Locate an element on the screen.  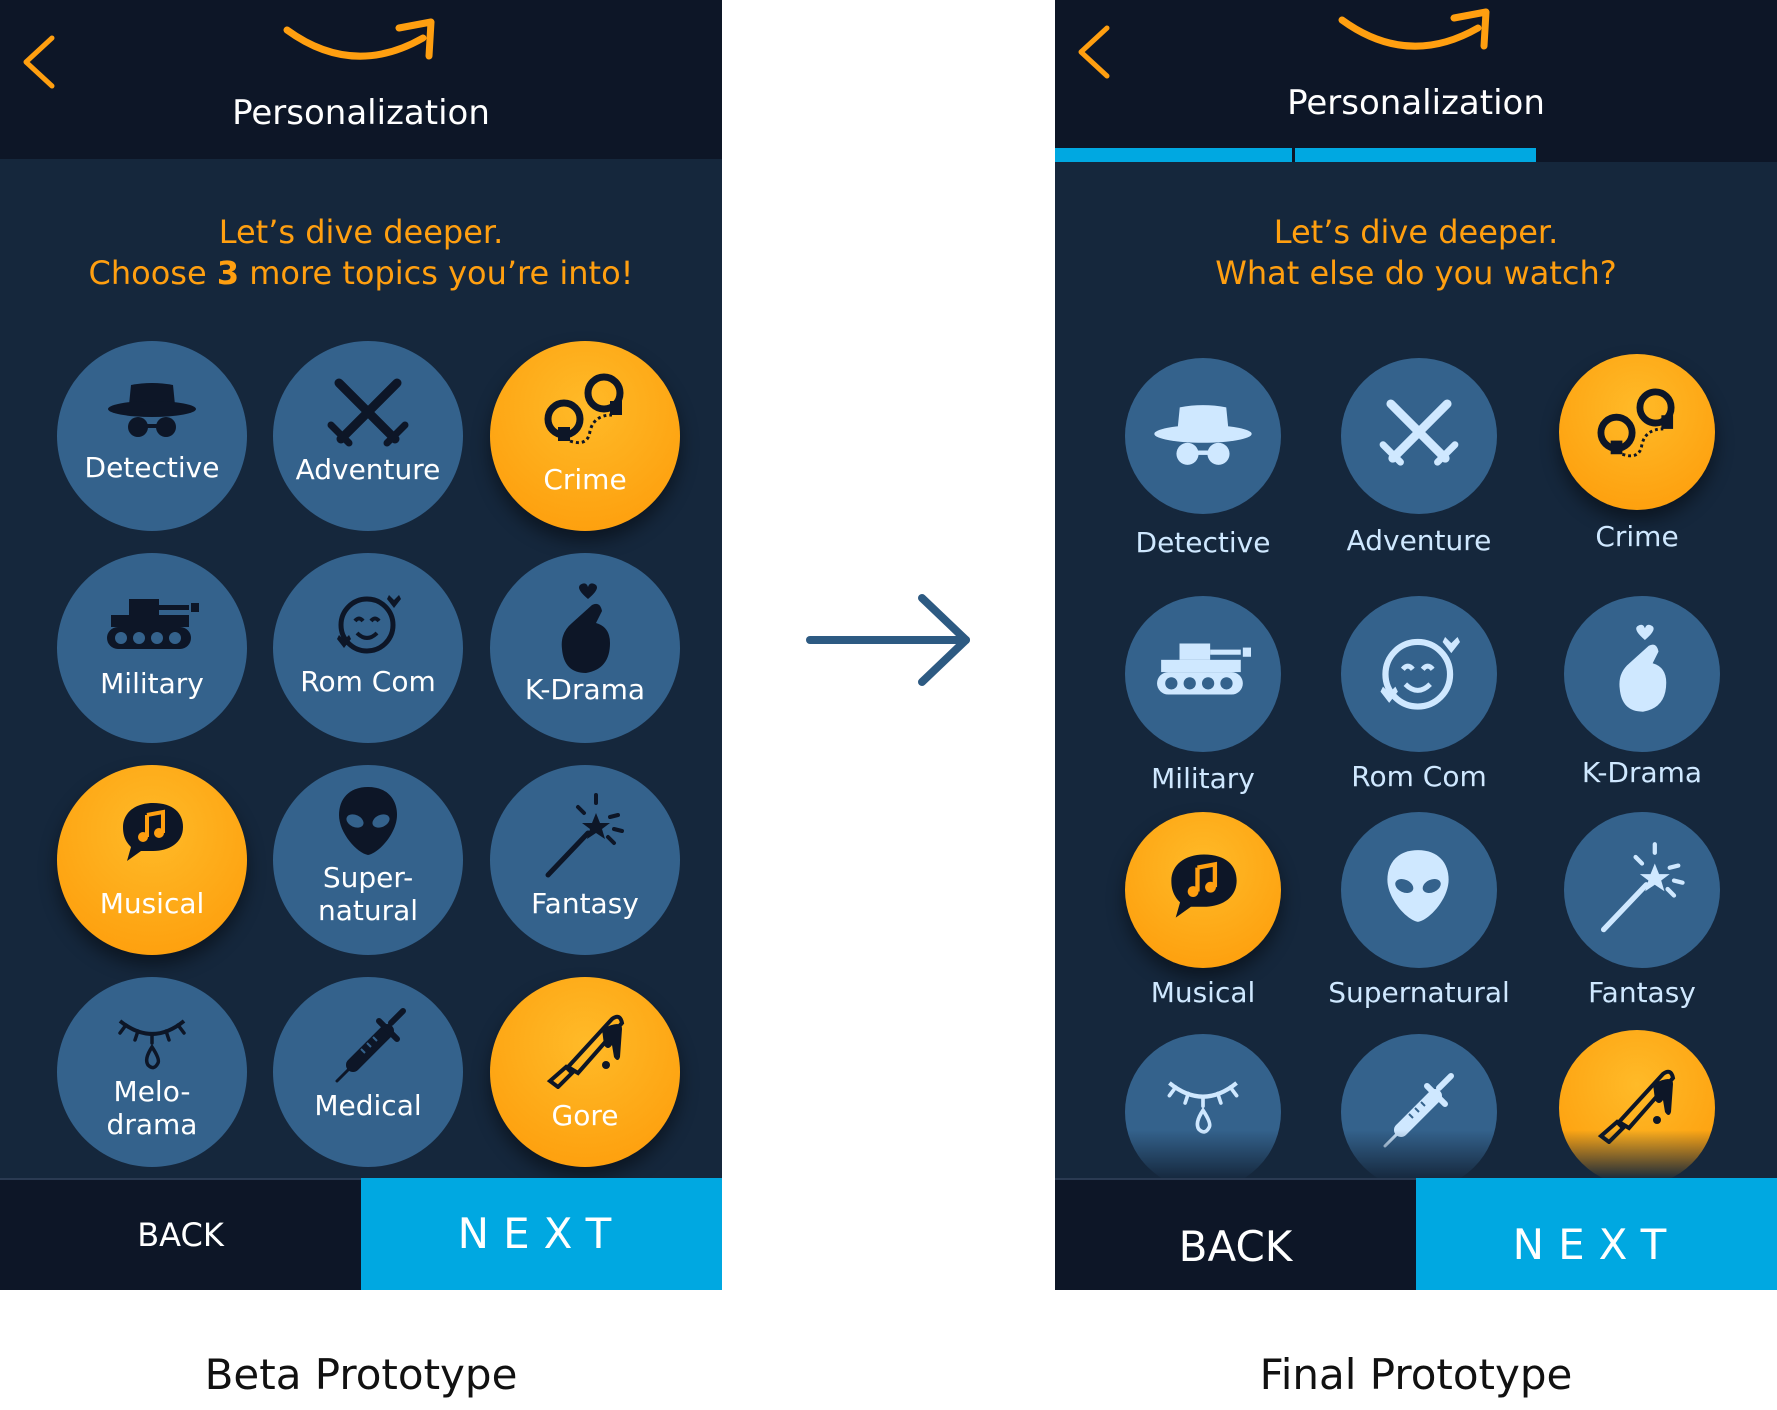
right-arrow-icon is located at coordinates (888, 640).